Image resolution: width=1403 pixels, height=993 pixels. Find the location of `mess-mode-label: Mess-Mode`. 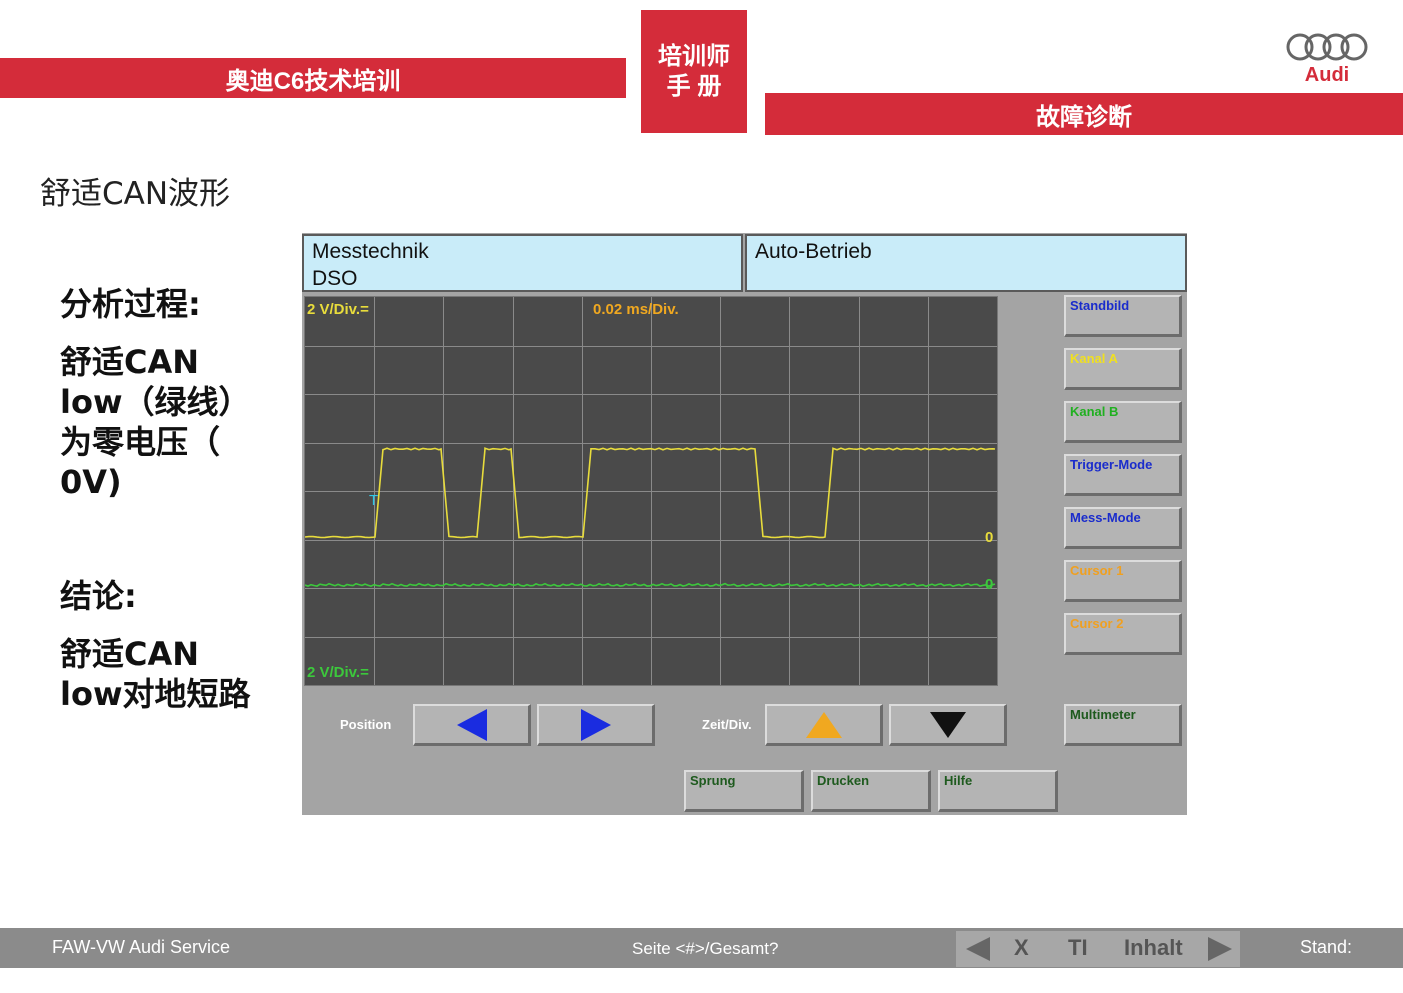

mess-mode-label: Mess-Mode is located at coordinates (1105, 517).